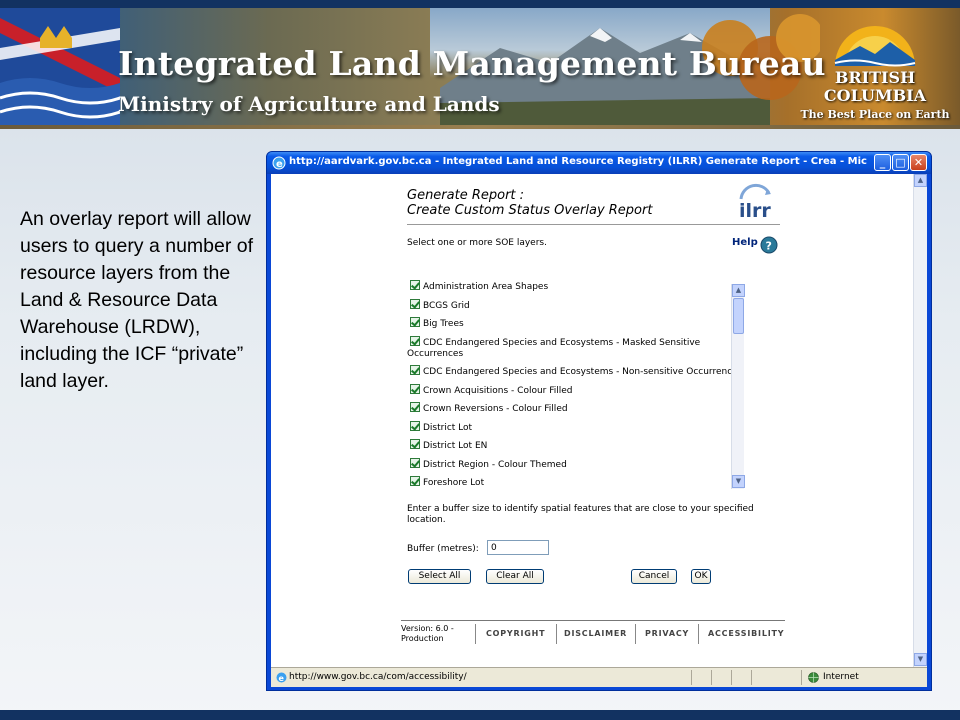 This screenshot has height=720, width=960. What do you see at coordinates (920, 420) in the screenshot?
I see `browser-vertical-scrollbar: ▲ ▼` at bounding box center [920, 420].